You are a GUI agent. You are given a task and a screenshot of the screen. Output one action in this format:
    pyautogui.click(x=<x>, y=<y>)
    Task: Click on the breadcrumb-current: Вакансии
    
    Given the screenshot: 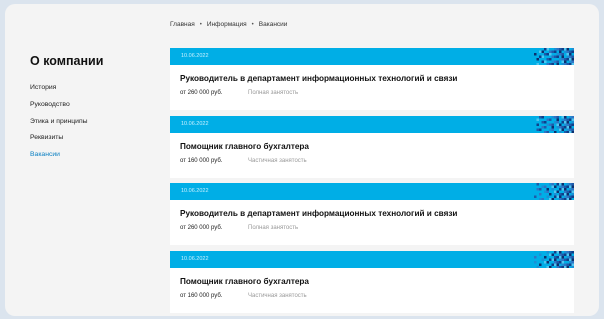 What is the action you would take?
    pyautogui.click(x=273, y=24)
    